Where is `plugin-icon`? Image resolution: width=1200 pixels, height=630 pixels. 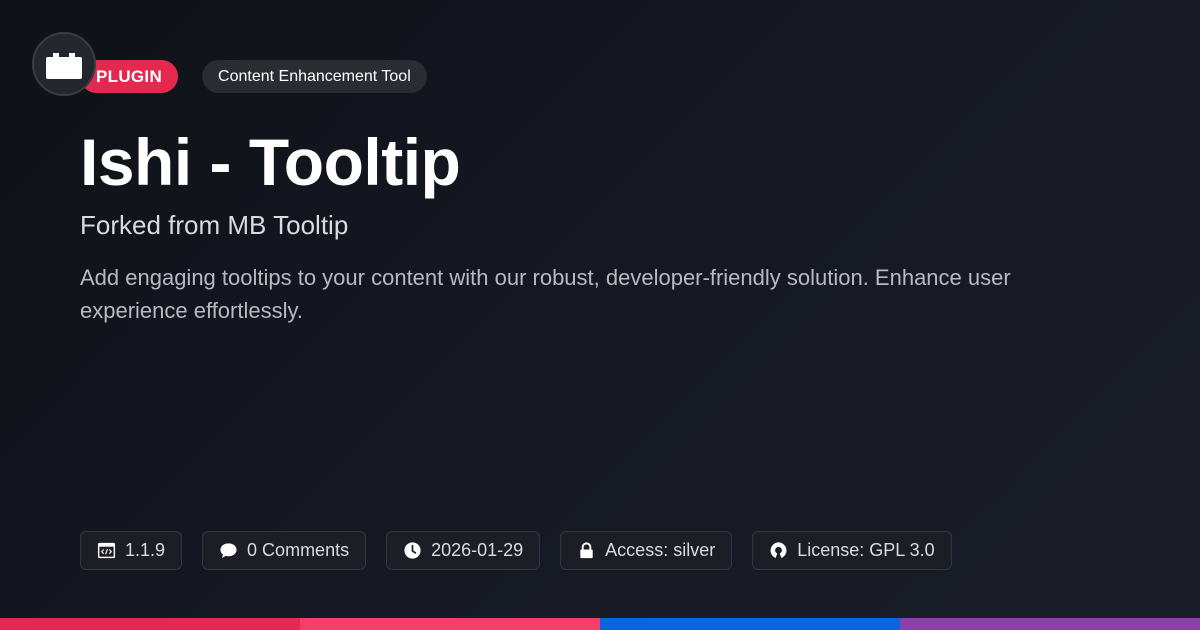 plugin-icon is located at coordinates (64, 66).